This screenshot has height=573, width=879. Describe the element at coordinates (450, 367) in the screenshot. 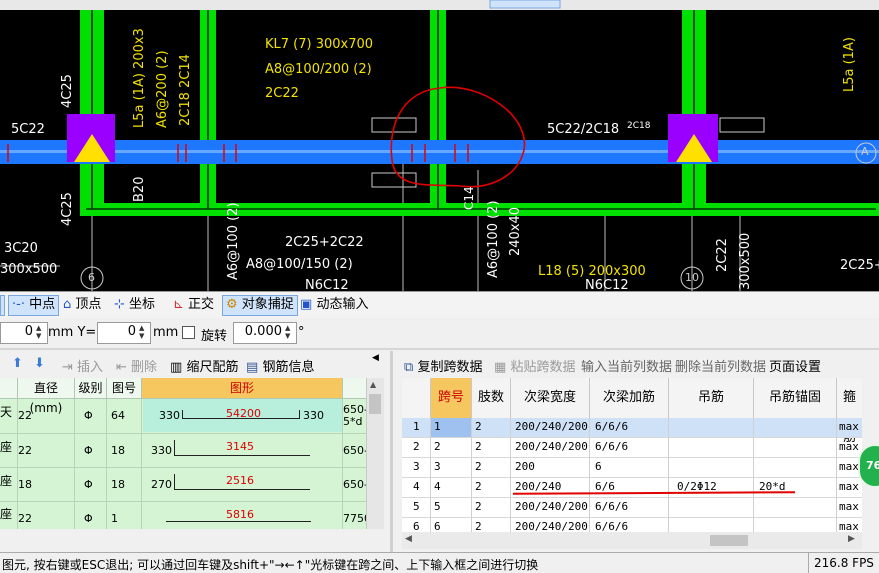

I see `copy-span-label: 复制跨数据` at that location.